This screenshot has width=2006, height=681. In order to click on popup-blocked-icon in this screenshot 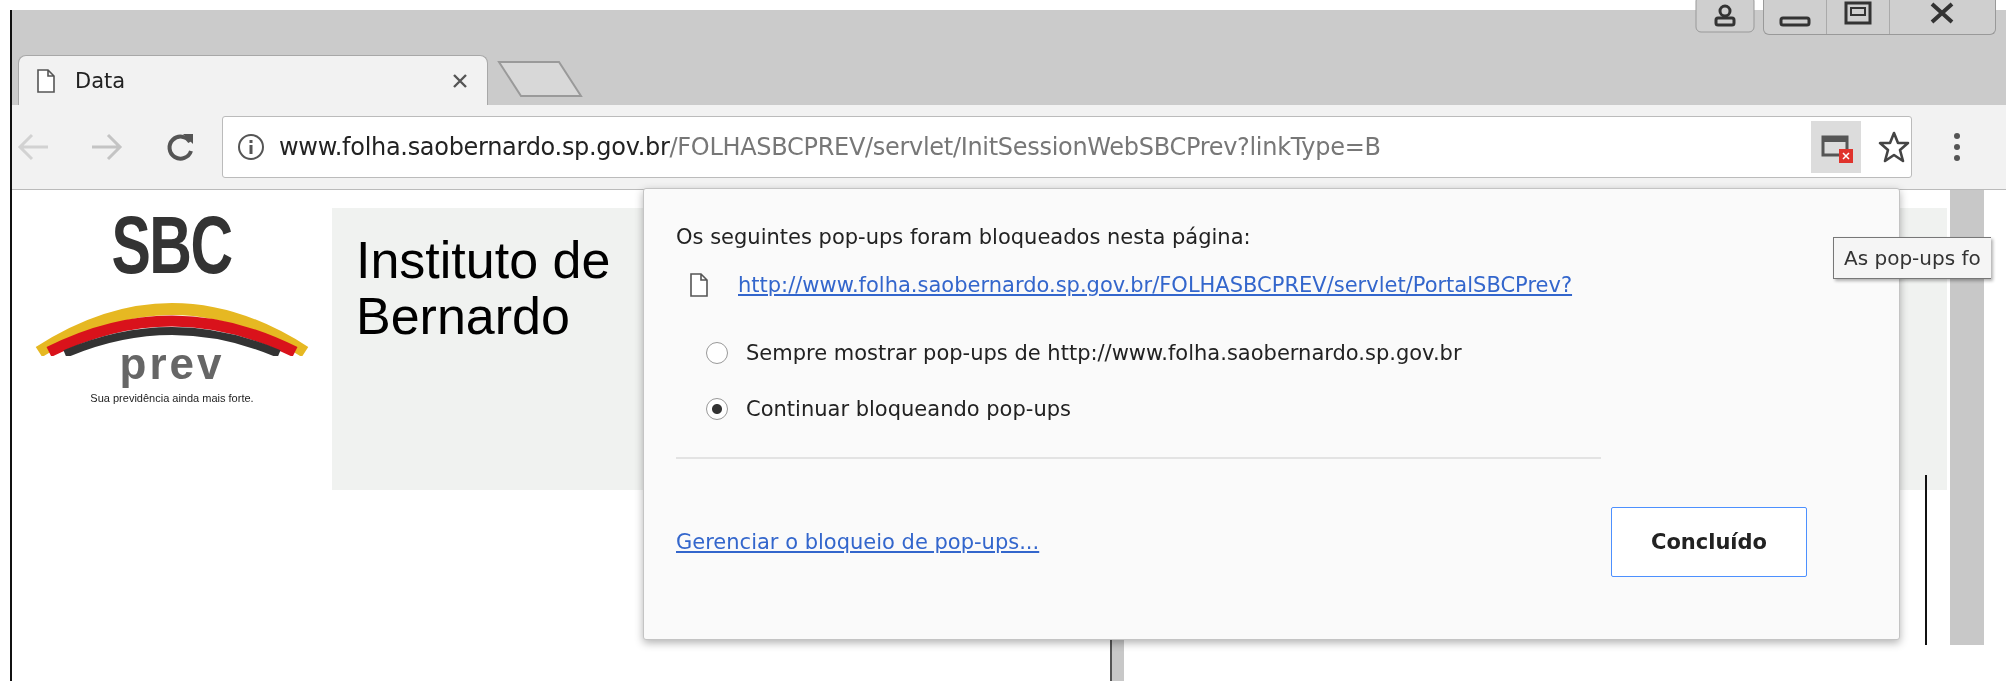, I will do `click(1836, 147)`.